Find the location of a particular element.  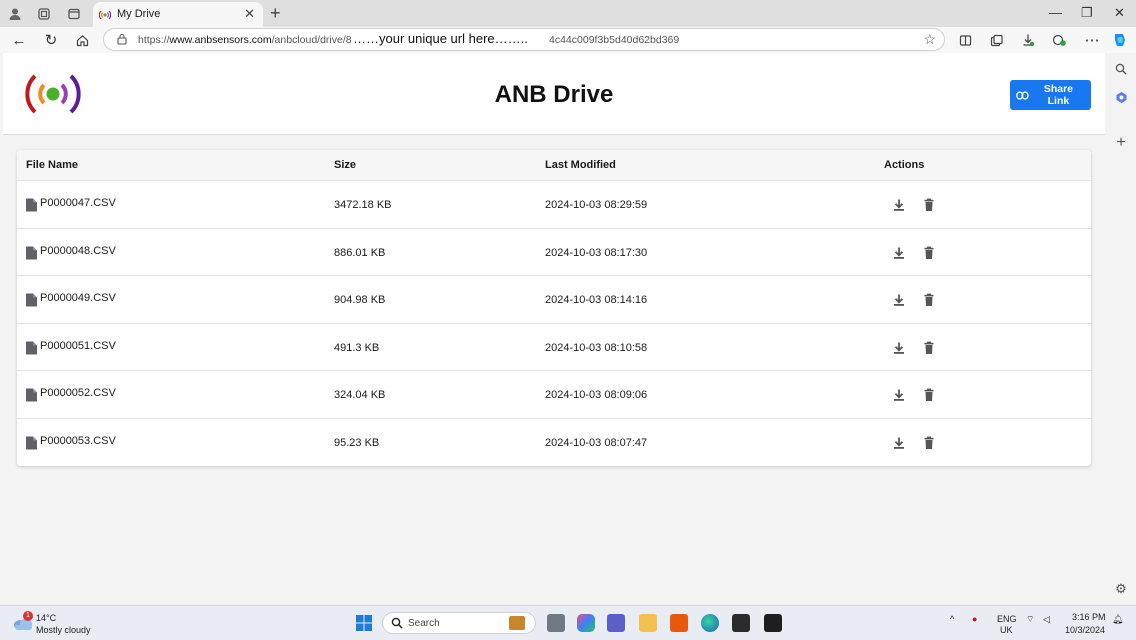

sidebar-add-icon: + is located at coordinates (1121, 142).